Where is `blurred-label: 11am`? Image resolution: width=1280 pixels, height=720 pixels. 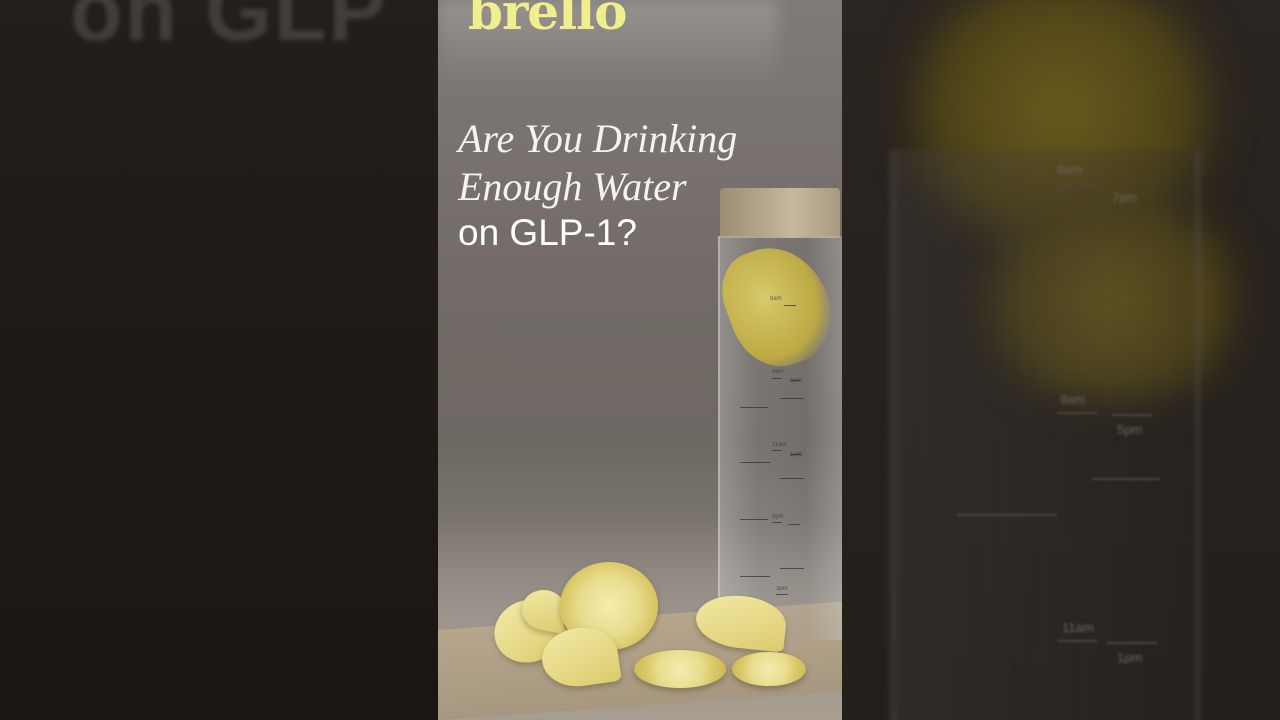 blurred-label: 11am is located at coordinates (1078, 627).